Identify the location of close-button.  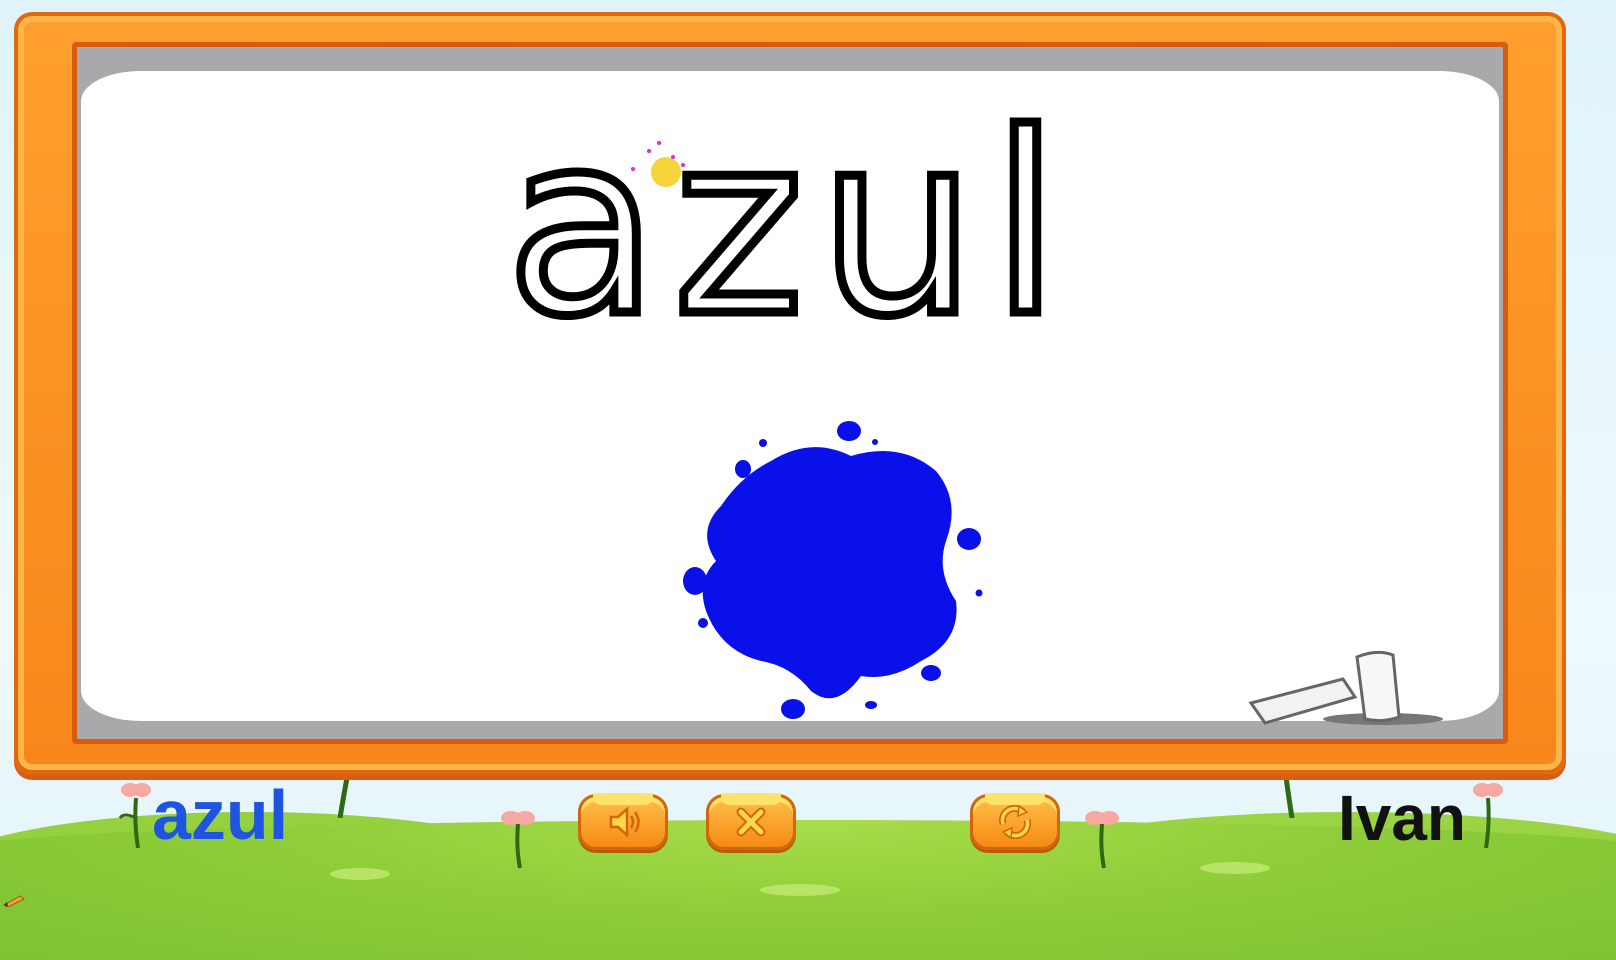
(751, 821).